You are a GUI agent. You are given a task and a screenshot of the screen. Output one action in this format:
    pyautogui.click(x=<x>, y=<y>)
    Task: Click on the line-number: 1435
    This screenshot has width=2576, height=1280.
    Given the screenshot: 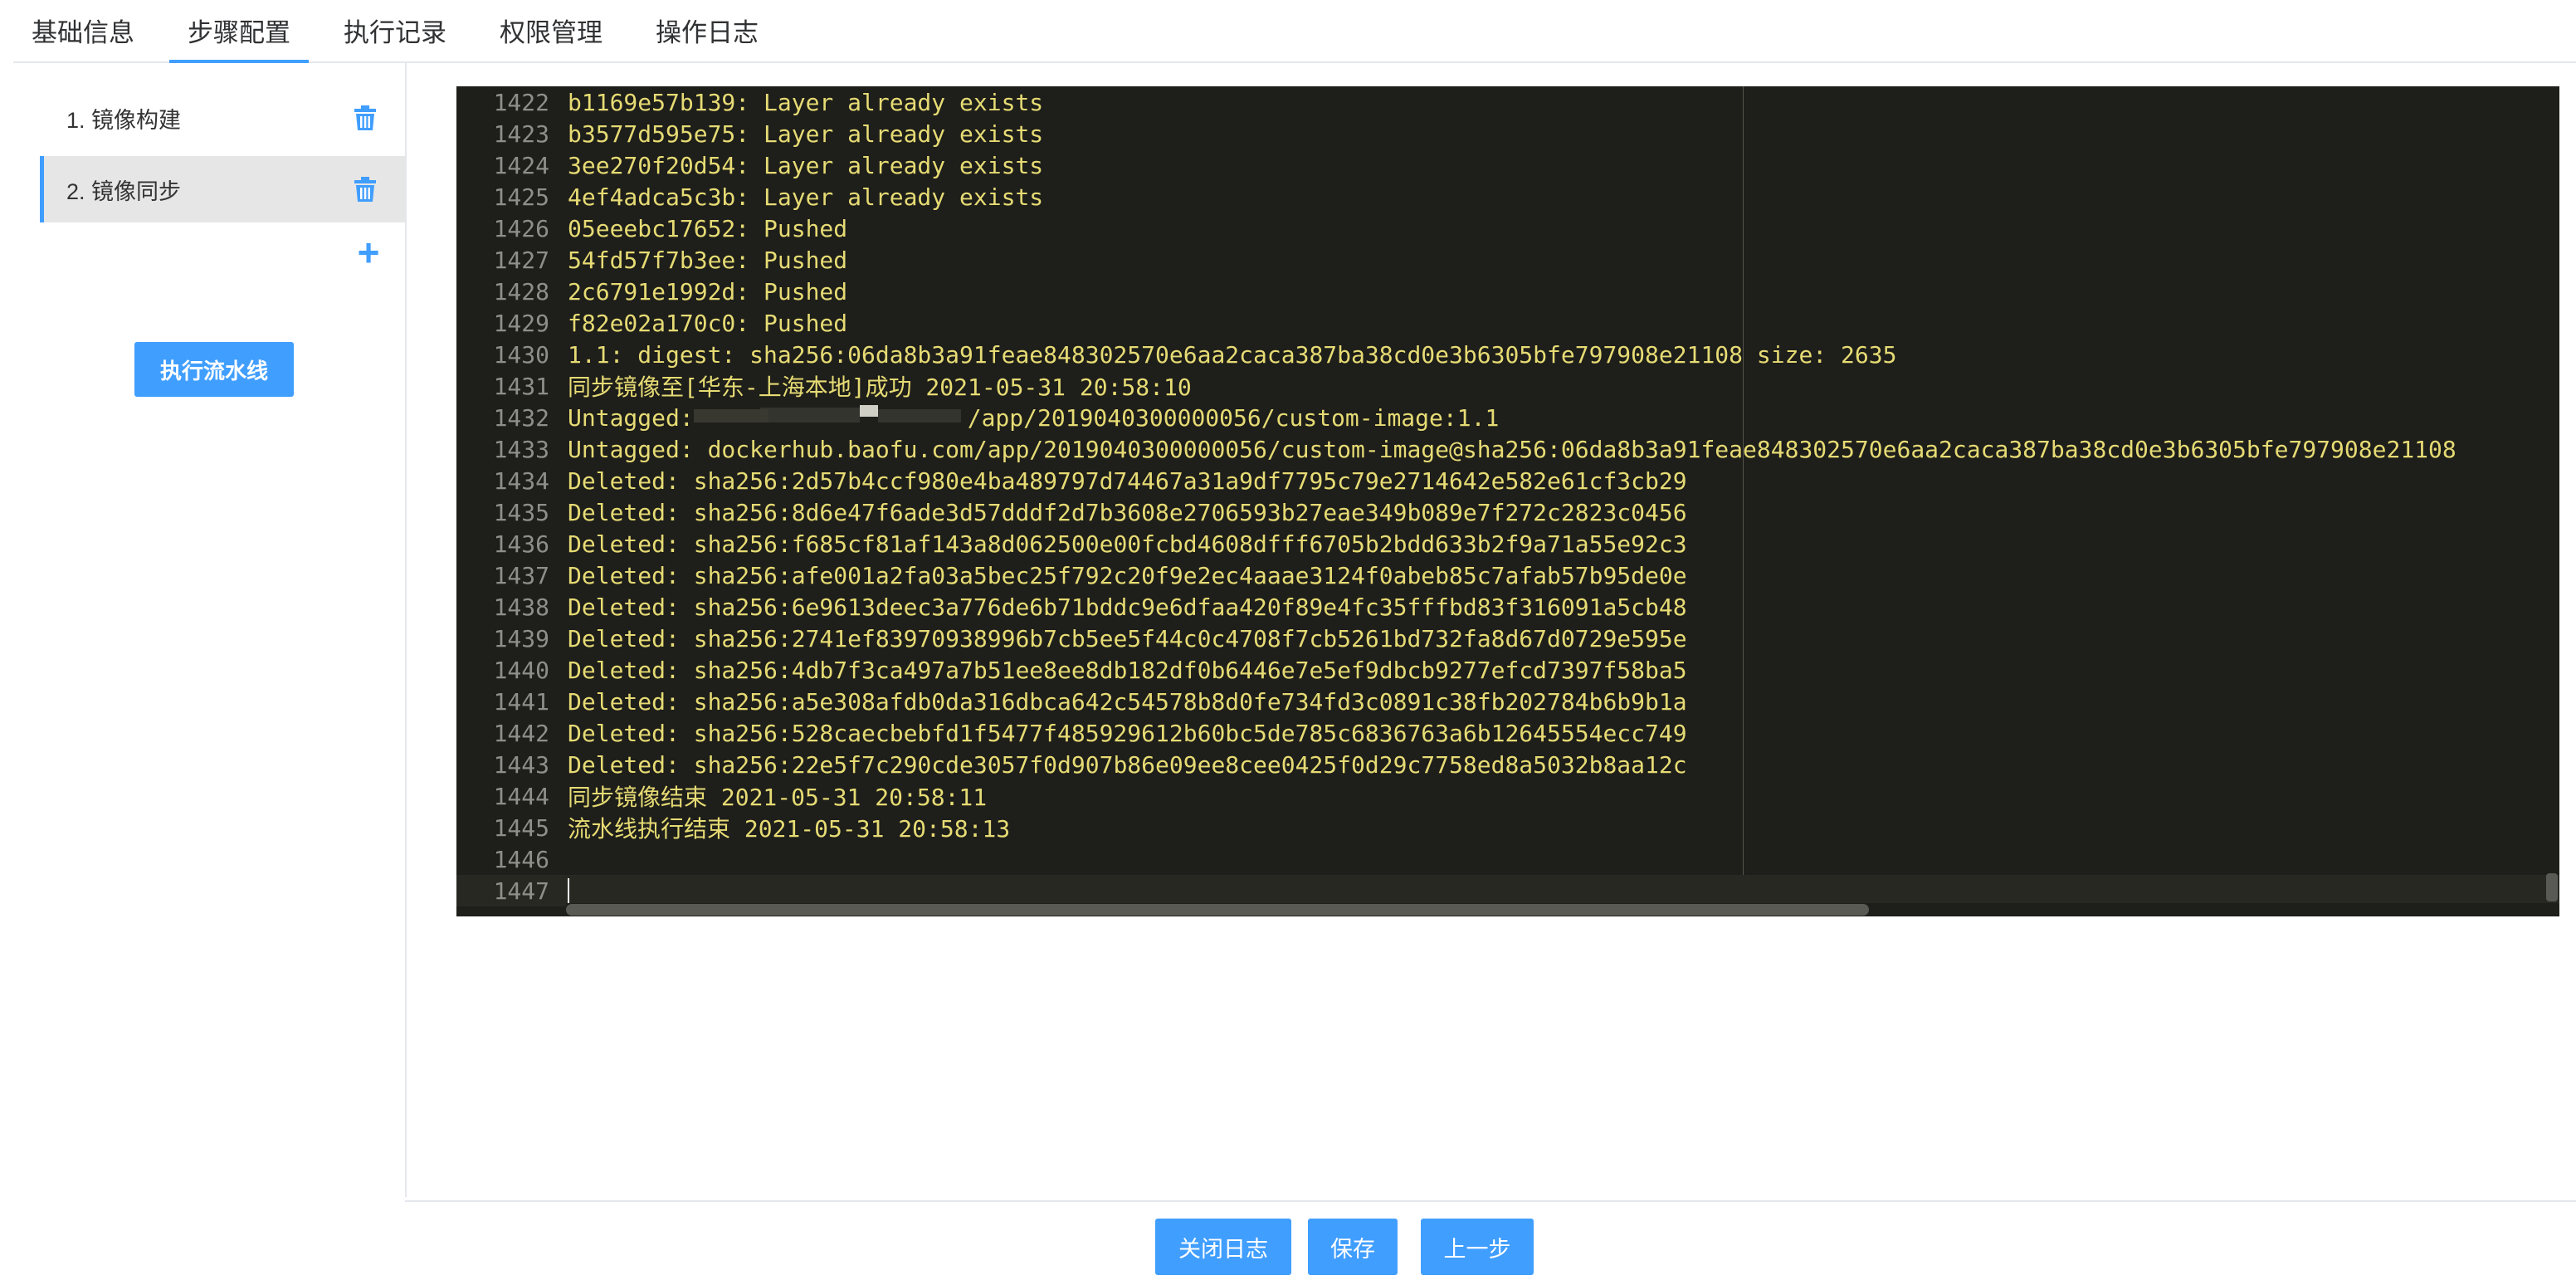 What is the action you would take?
    pyautogui.click(x=521, y=512)
    